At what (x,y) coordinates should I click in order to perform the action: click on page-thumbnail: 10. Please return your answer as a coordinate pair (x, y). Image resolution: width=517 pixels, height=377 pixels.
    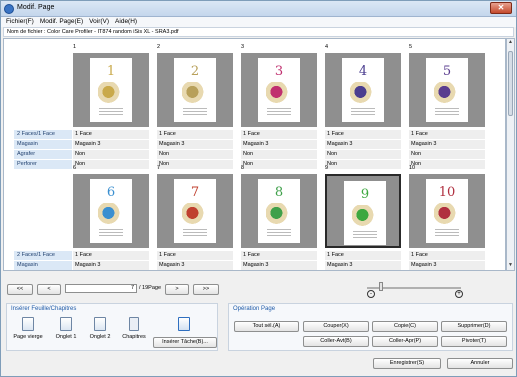
    Looking at the image, I should click on (447, 211).